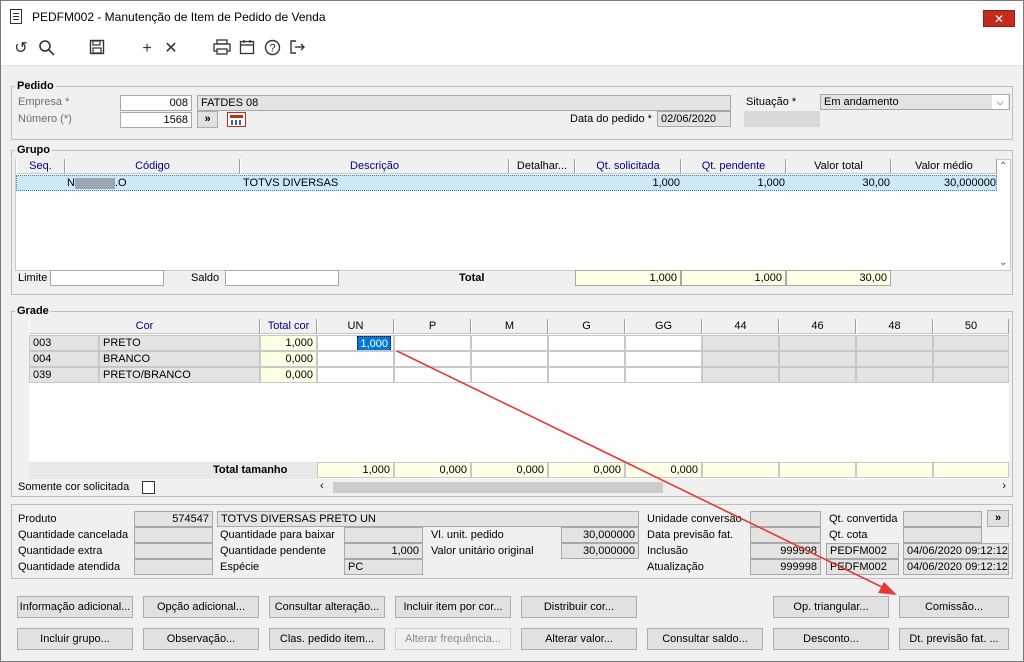  Describe the element at coordinates (250, 470) in the screenshot. I see `total-tamanho-label: Total tamanho` at that location.